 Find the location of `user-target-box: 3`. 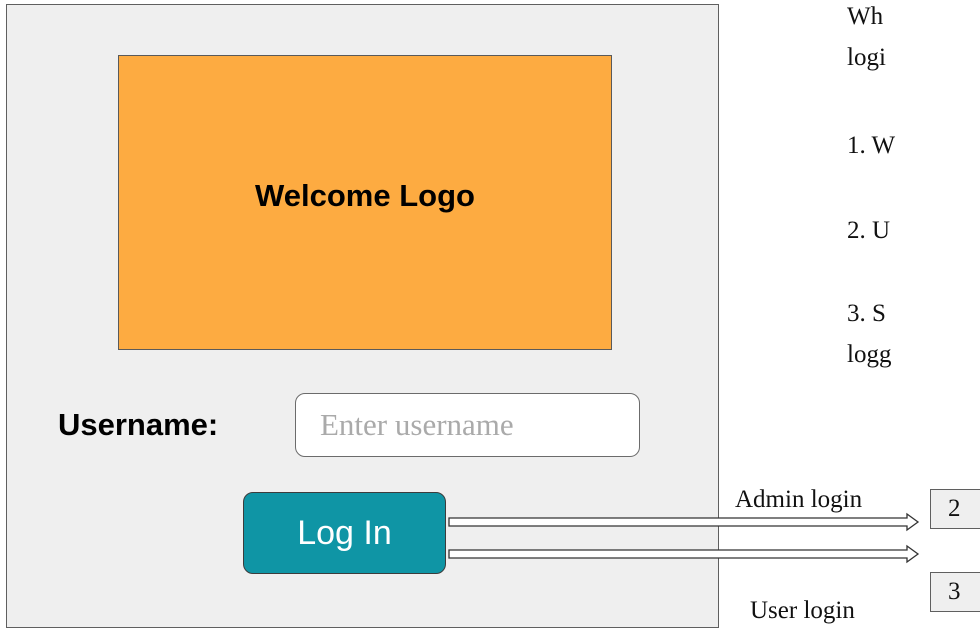

user-target-box: 3 is located at coordinates (955, 592).